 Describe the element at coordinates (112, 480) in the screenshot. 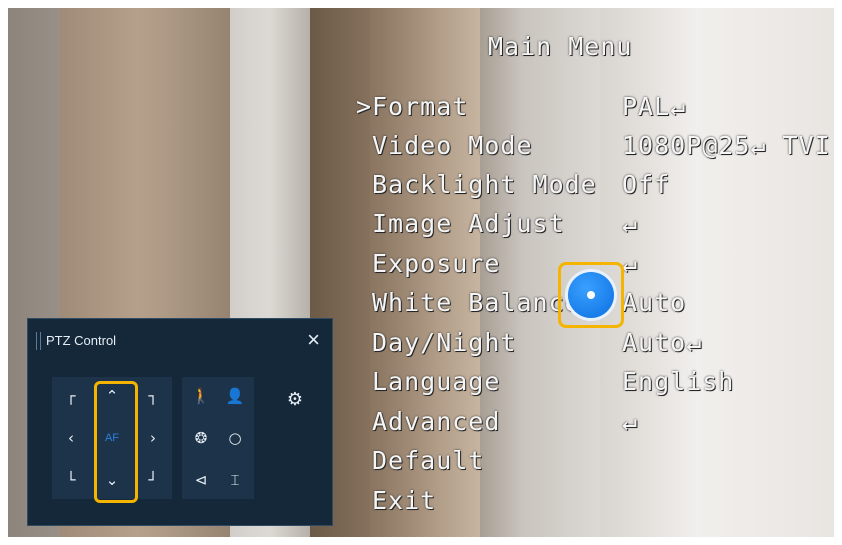

I see `tilt-down-button: ⌄` at that location.